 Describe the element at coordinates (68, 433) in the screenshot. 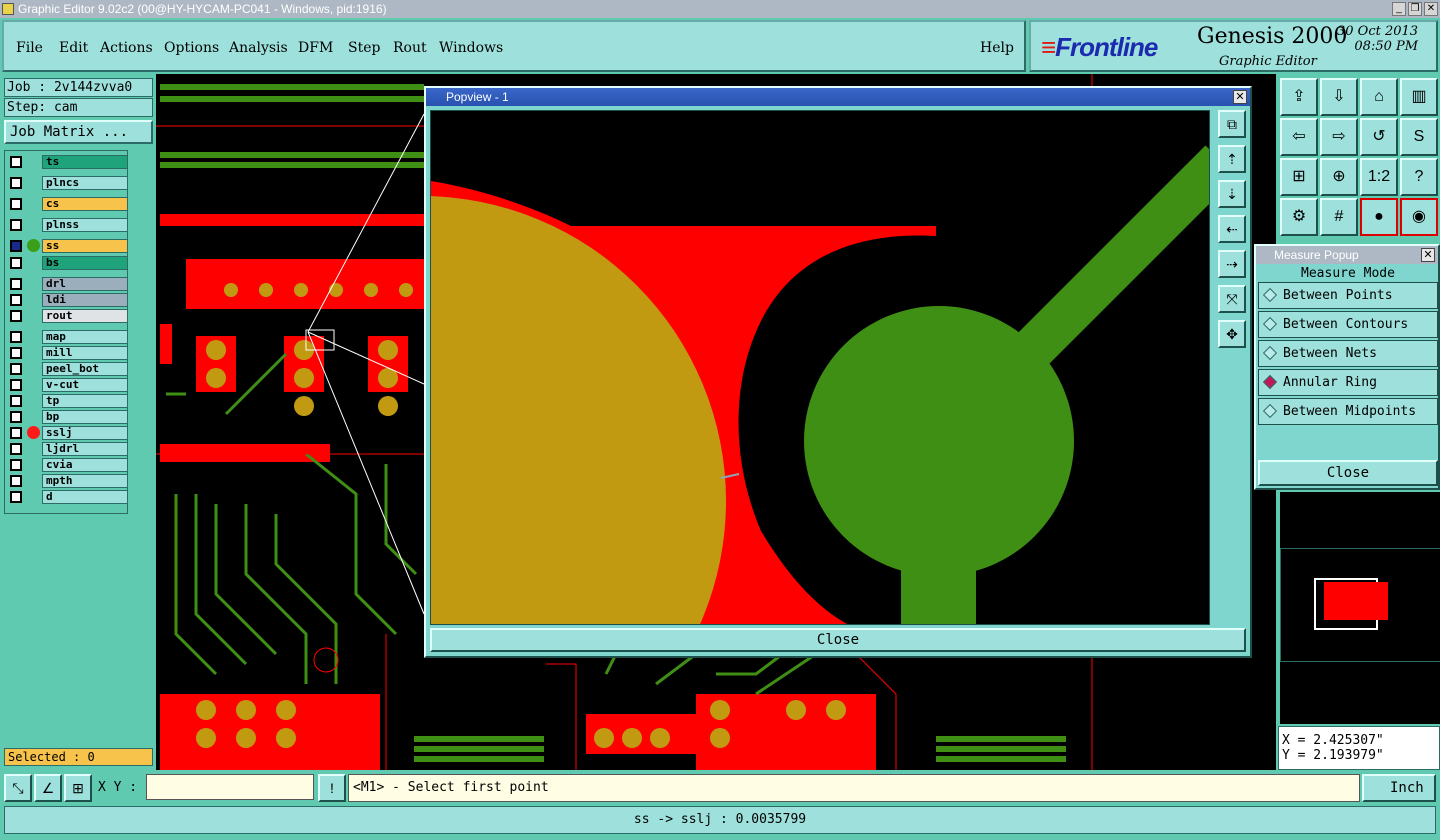

I see `layer-row: sslj` at that location.